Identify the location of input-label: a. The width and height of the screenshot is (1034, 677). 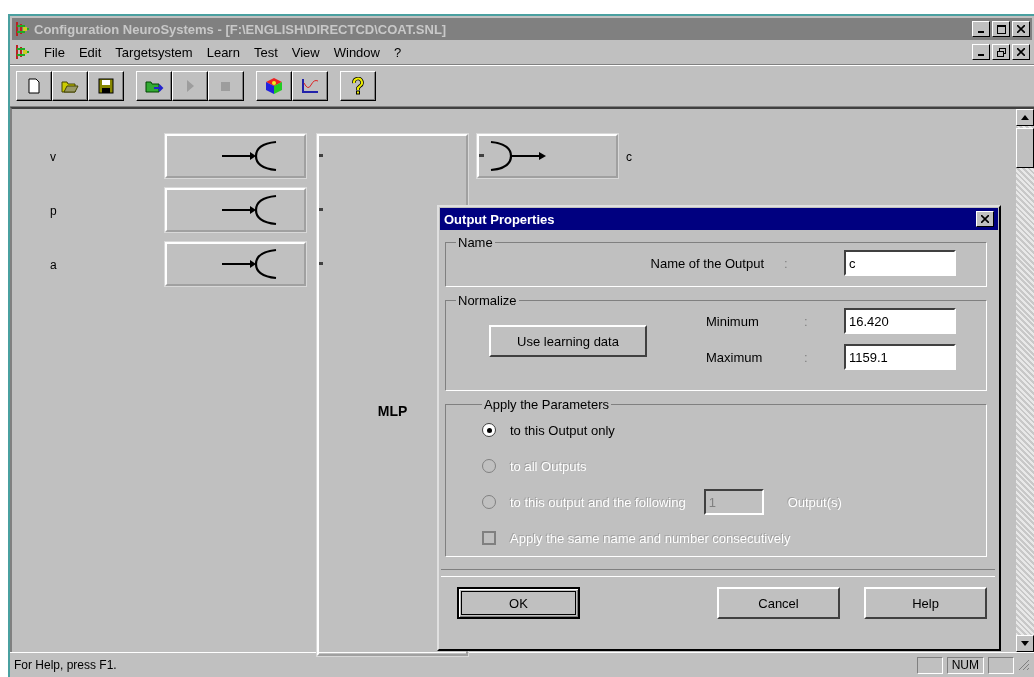
(53, 265).